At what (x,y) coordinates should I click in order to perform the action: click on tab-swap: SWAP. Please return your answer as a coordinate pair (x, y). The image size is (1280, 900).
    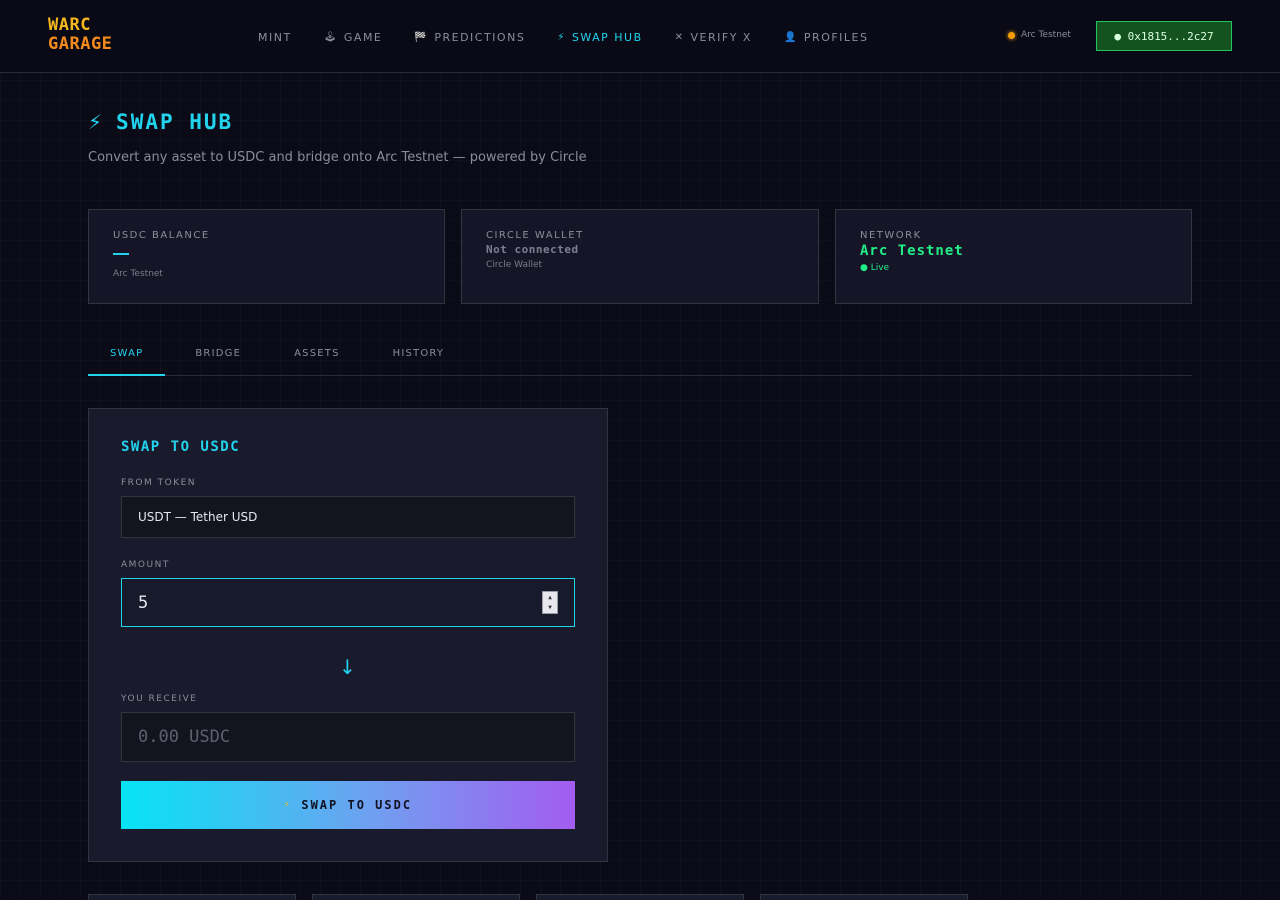
    Looking at the image, I should click on (127, 356).